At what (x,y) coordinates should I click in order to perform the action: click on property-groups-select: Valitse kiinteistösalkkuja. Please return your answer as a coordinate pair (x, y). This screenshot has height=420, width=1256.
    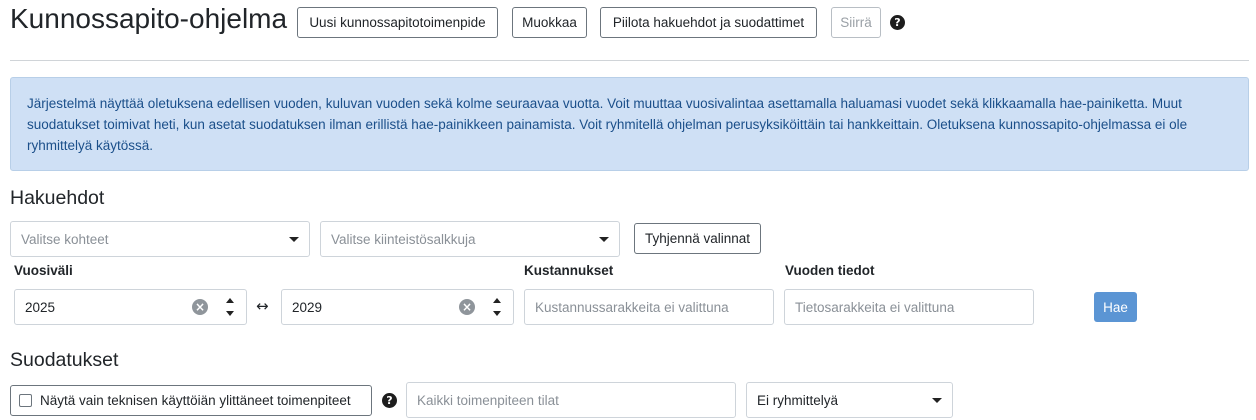
    Looking at the image, I should click on (470, 239).